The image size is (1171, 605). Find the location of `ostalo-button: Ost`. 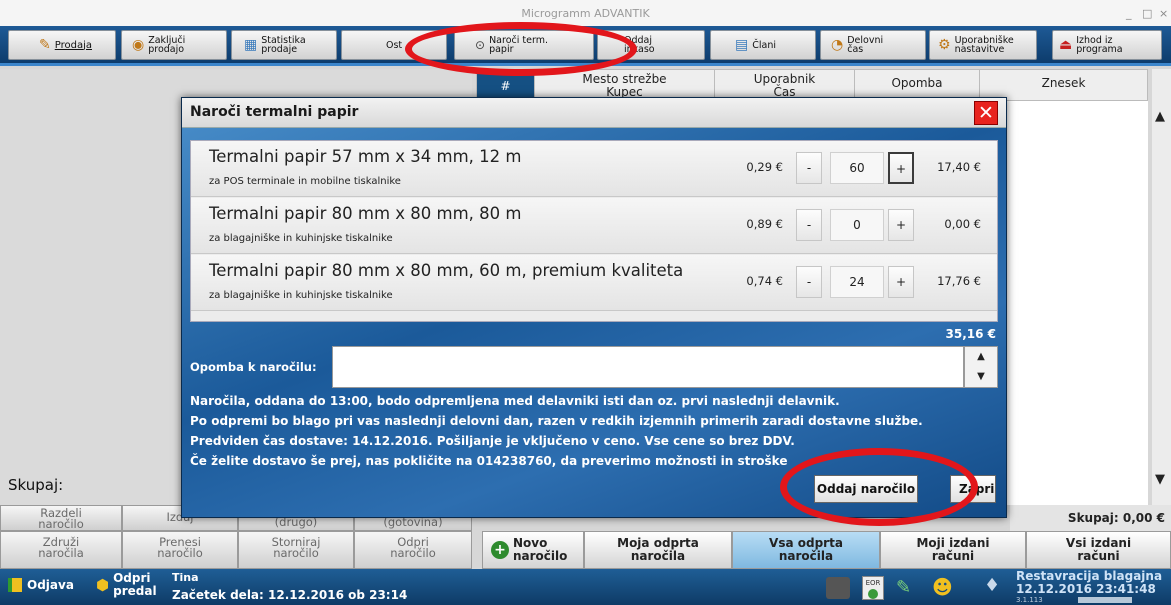

ostalo-button: Ost is located at coordinates (394, 45).